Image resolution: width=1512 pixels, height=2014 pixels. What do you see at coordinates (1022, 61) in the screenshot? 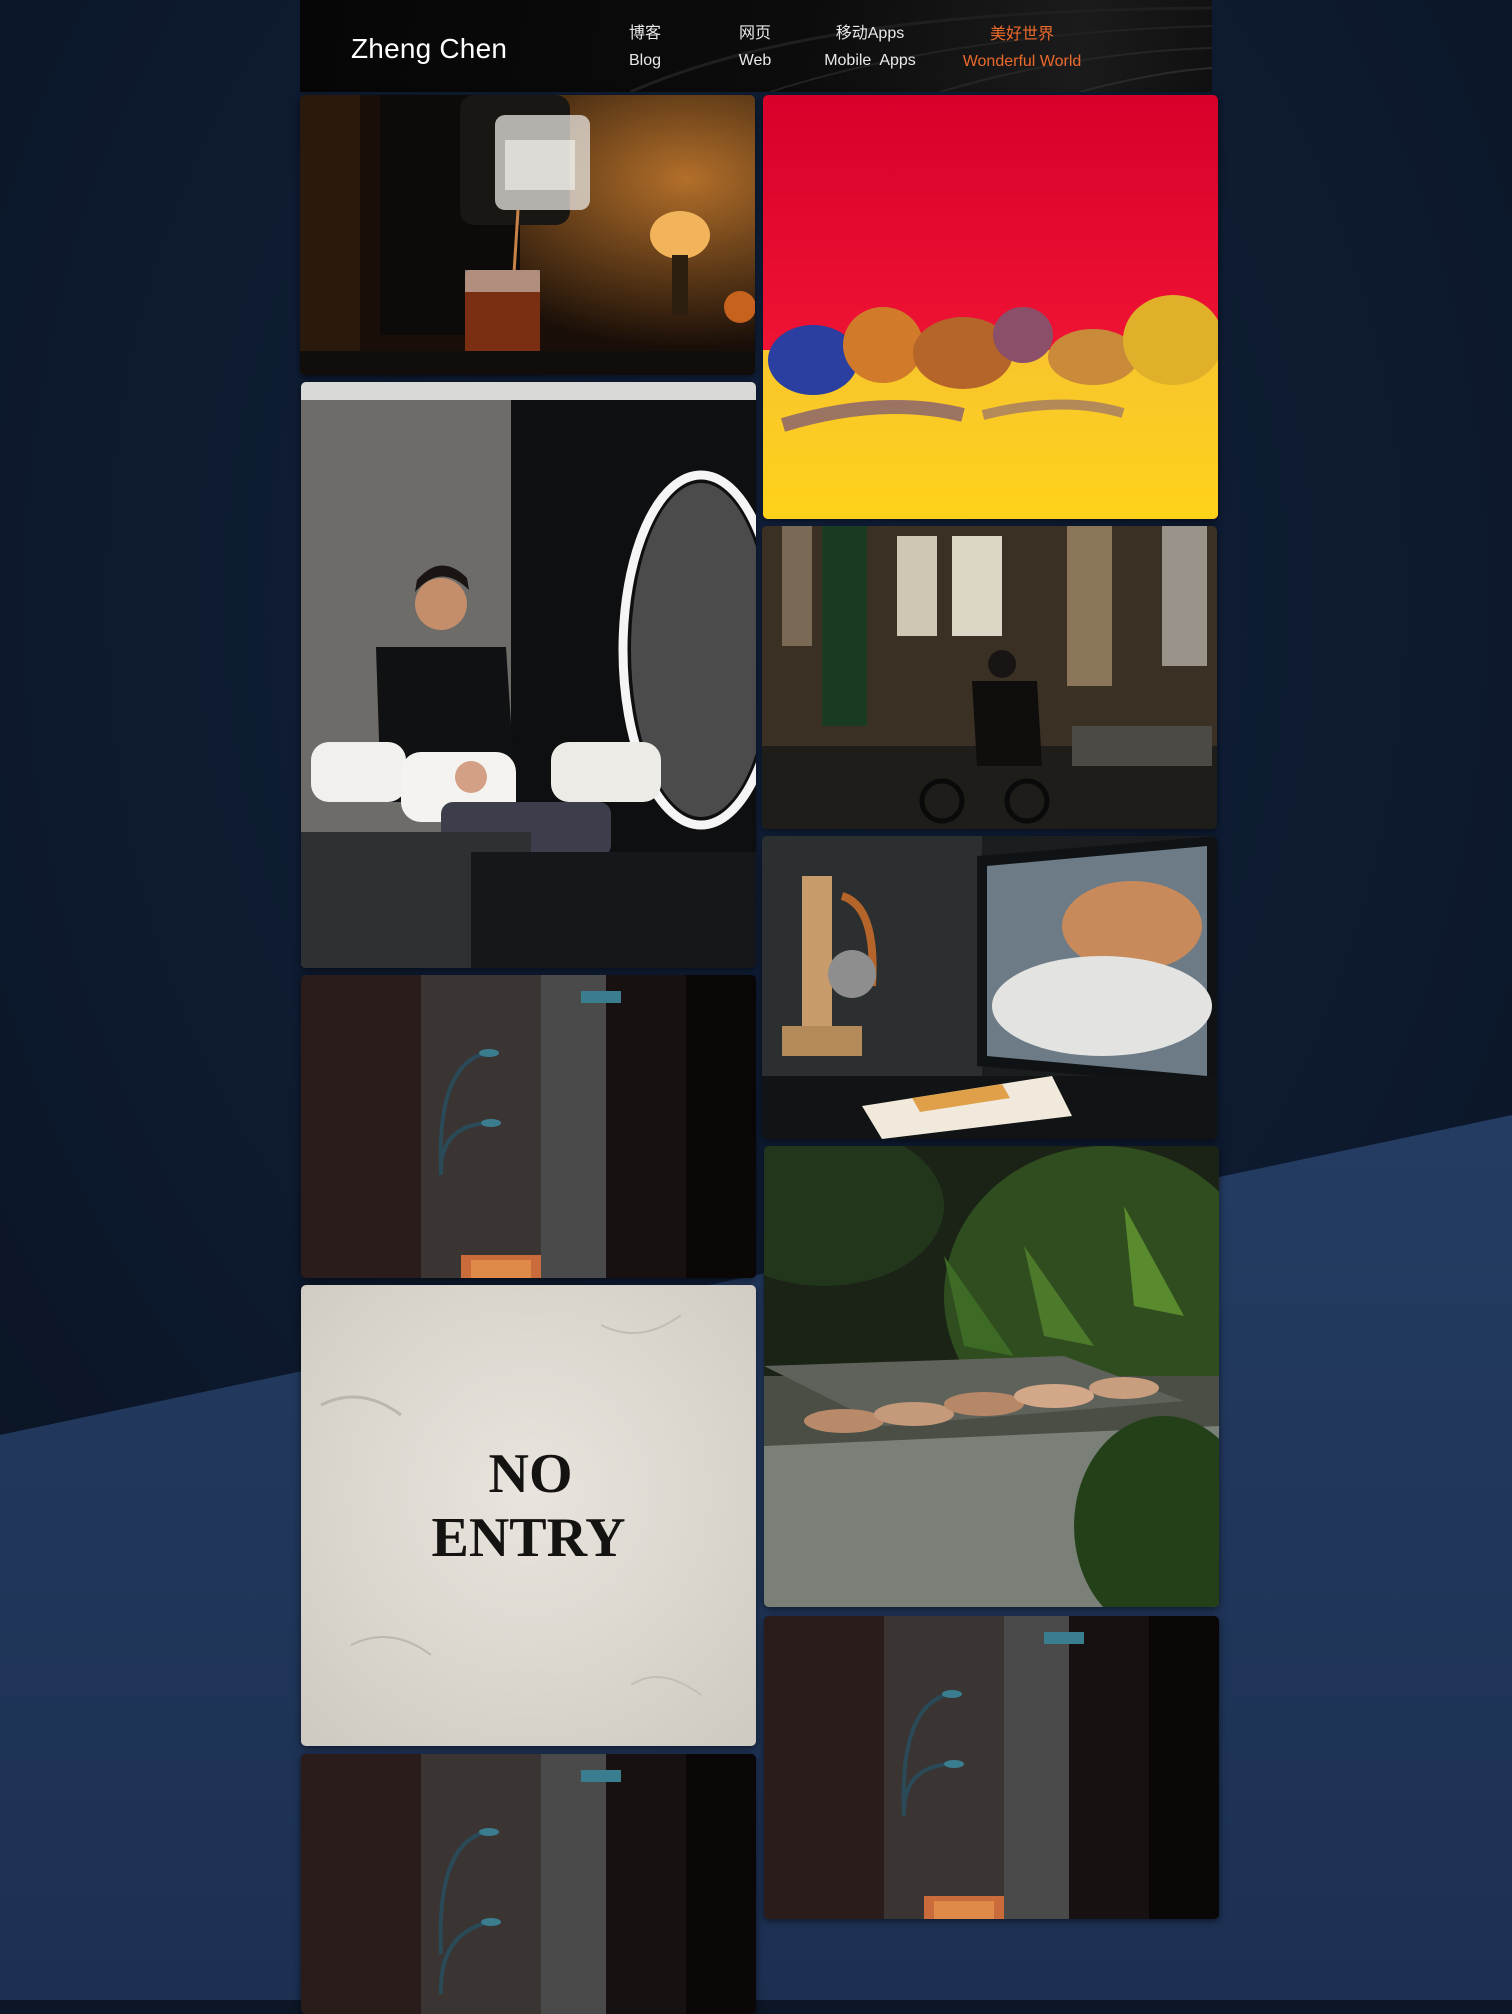
I see `nav-wonderful-world-label-en: Wonderful World` at bounding box center [1022, 61].